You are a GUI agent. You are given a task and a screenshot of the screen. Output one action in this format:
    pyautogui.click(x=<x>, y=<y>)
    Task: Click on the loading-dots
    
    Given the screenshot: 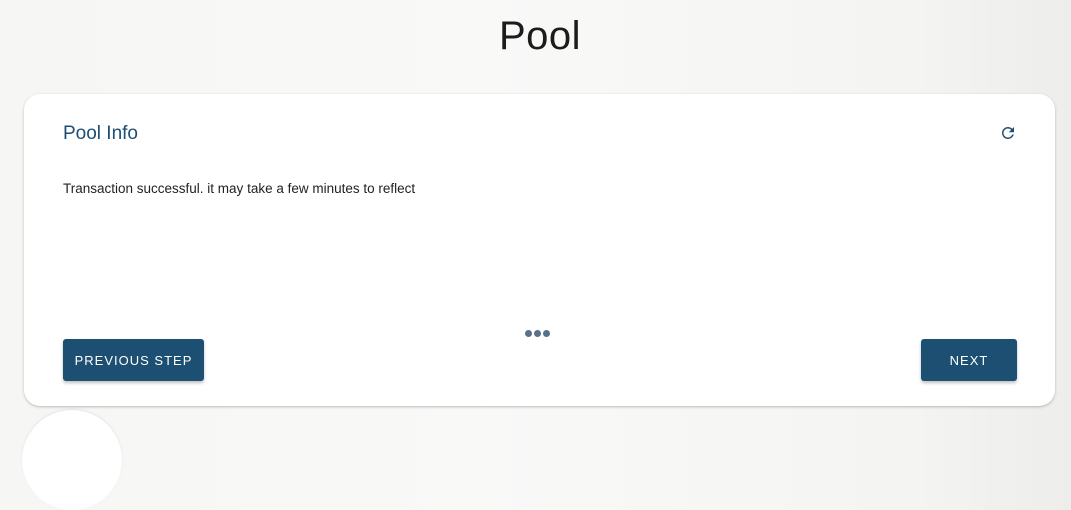 What is the action you would take?
    pyautogui.click(x=537, y=333)
    